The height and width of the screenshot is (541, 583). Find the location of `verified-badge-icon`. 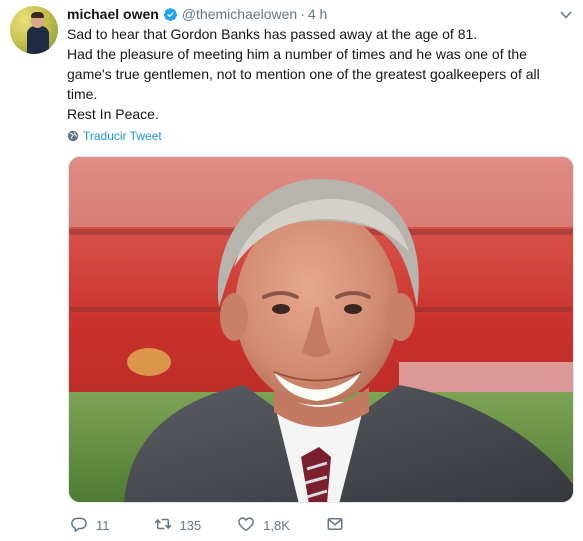

verified-badge-icon is located at coordinates (170, 14).